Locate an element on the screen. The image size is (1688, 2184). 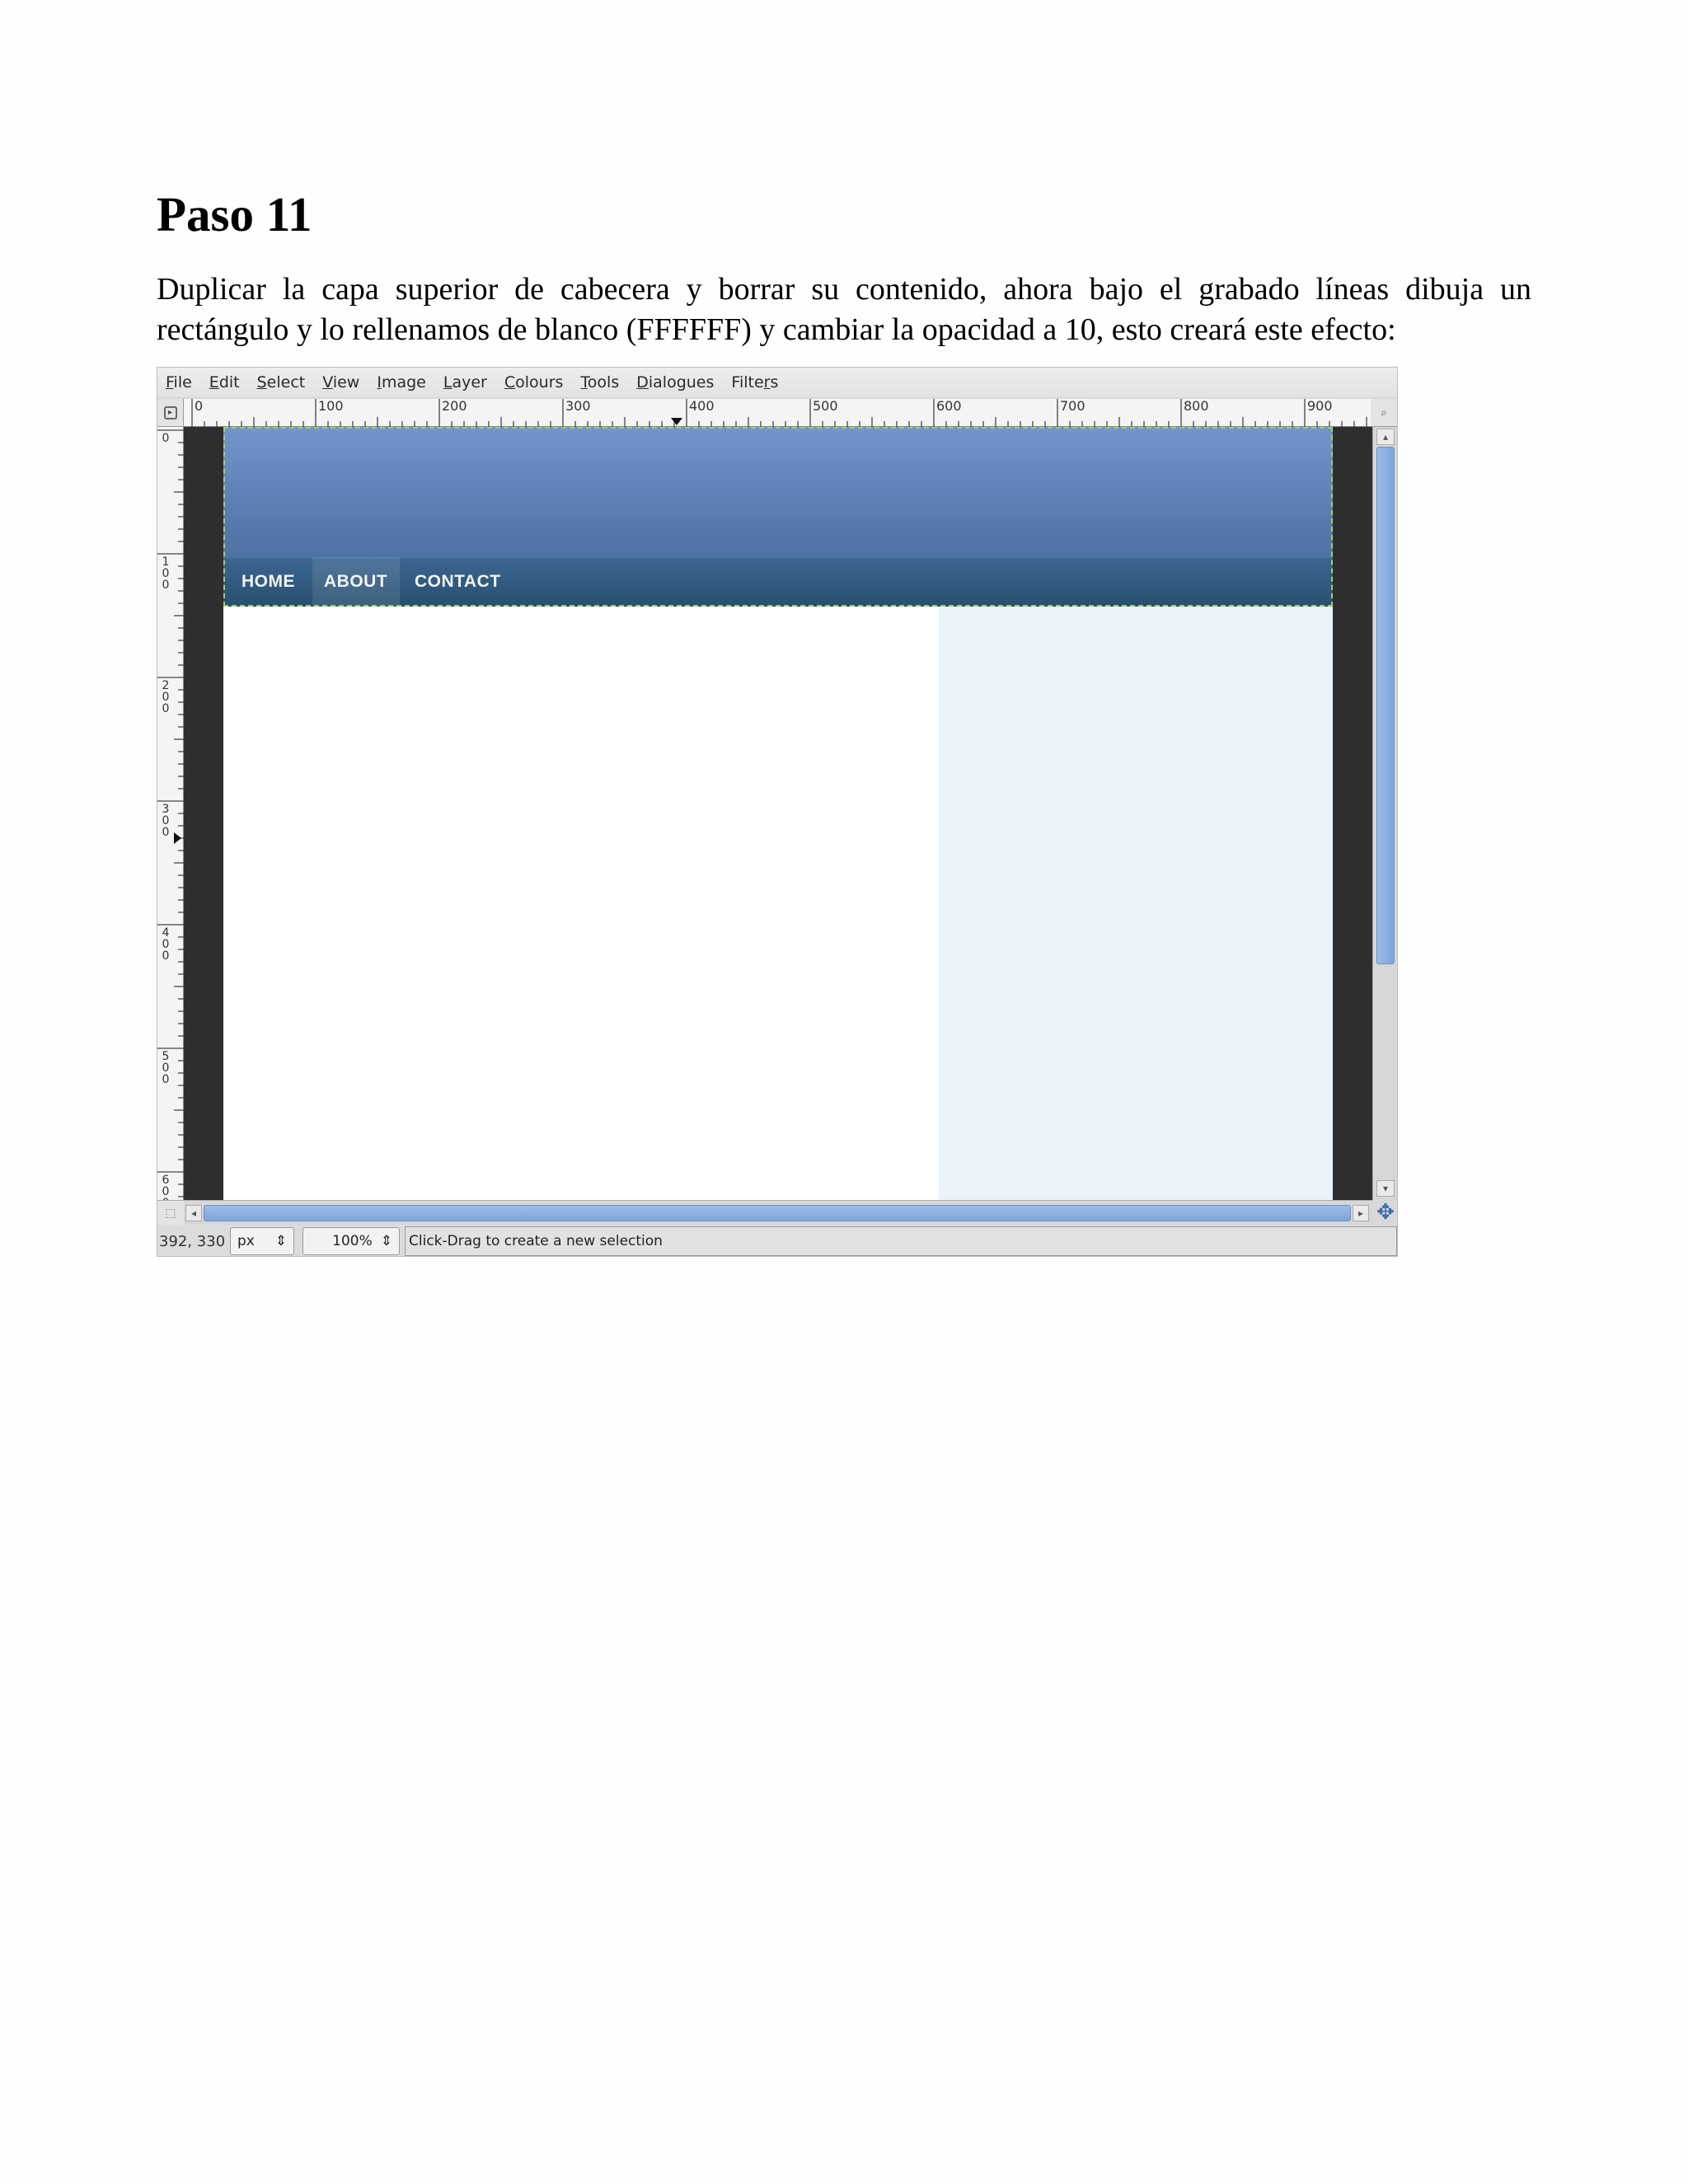
menu-arrow-button: ▸ is located at coordinates (171, 413).